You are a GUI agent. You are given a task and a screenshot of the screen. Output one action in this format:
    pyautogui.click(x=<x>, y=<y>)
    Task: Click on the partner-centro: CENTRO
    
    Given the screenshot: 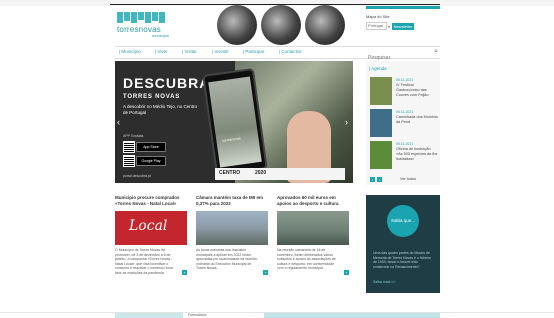 What is the action you would take?
    pyautogui.click(x=230, y=173)
    